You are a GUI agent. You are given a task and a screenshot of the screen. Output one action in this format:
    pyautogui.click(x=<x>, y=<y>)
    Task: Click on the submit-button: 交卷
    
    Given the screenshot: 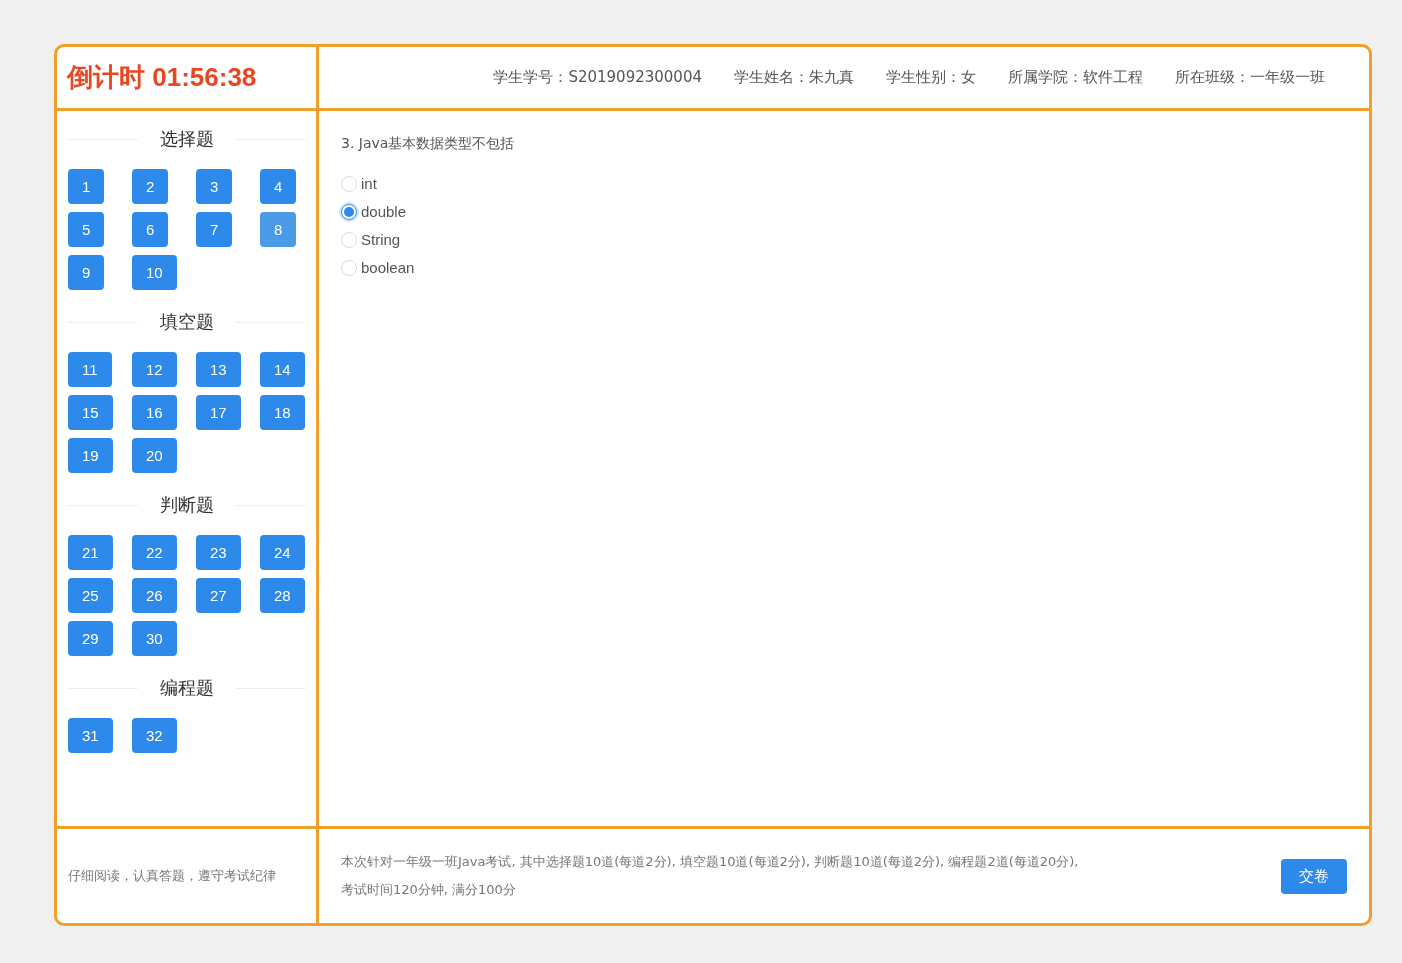 What is the action you would take?
    pyautogui.click(x=1314, y=876)
    